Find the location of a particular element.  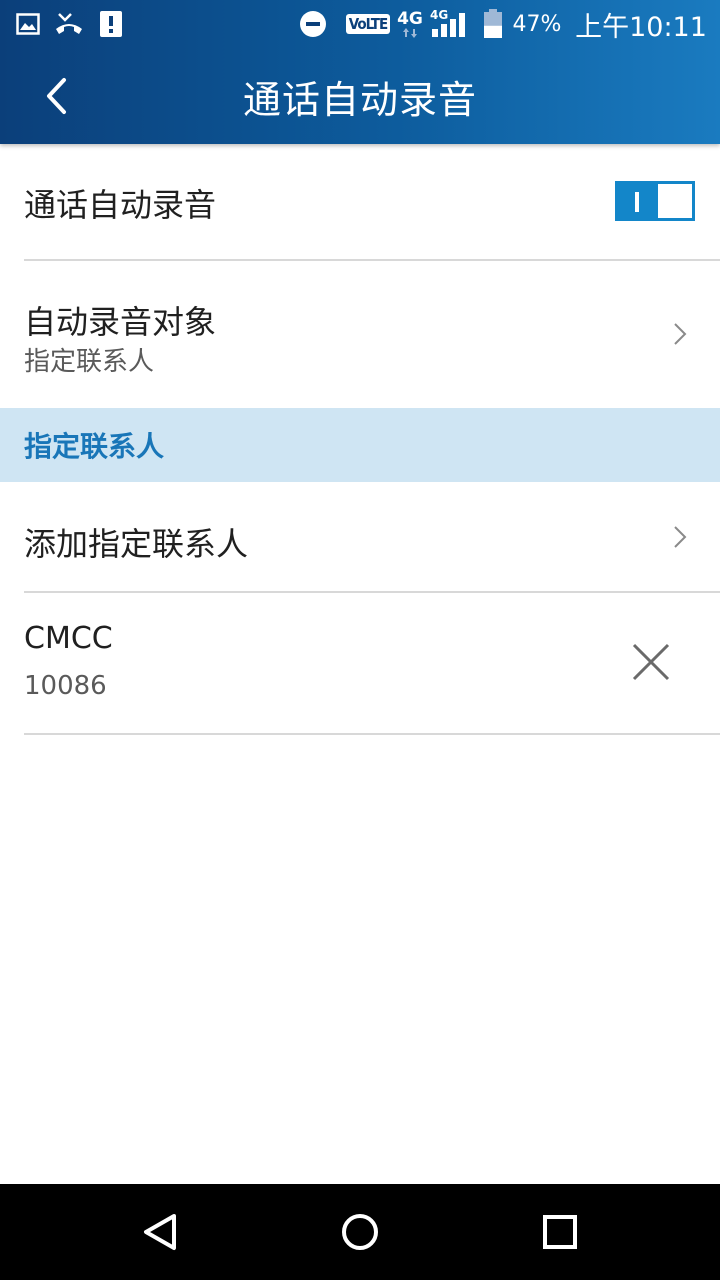

section-header: 指定联系人 is located at coordinates (360, 445).